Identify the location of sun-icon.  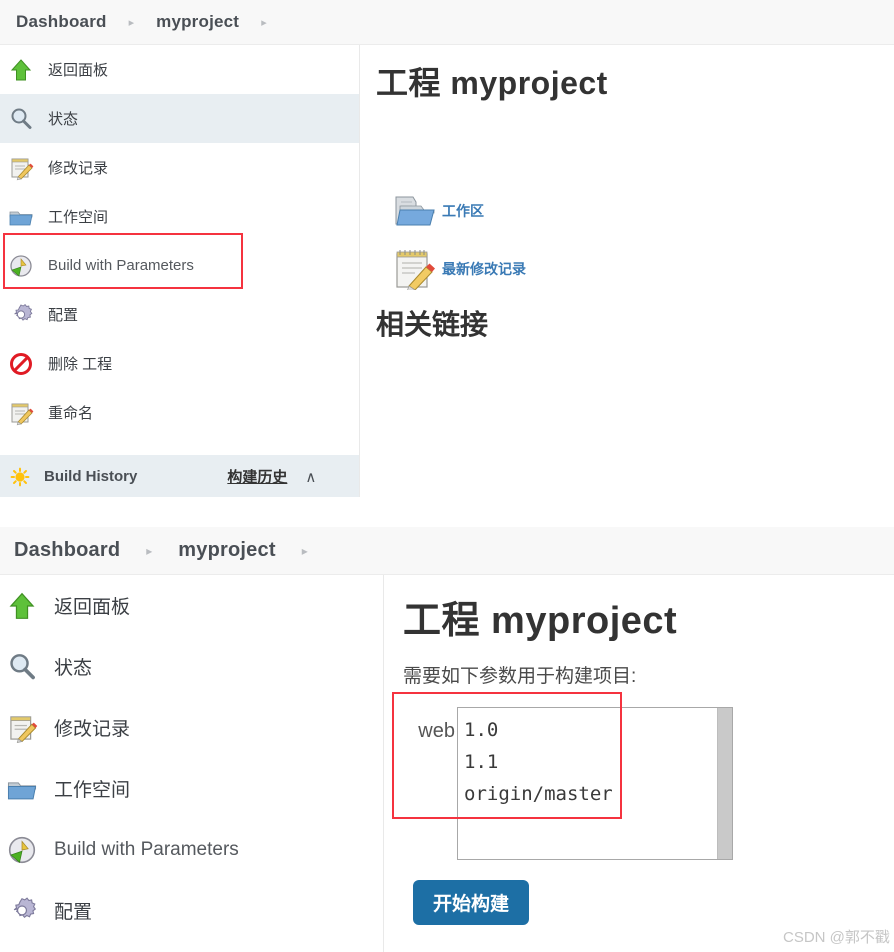
(20, 477).